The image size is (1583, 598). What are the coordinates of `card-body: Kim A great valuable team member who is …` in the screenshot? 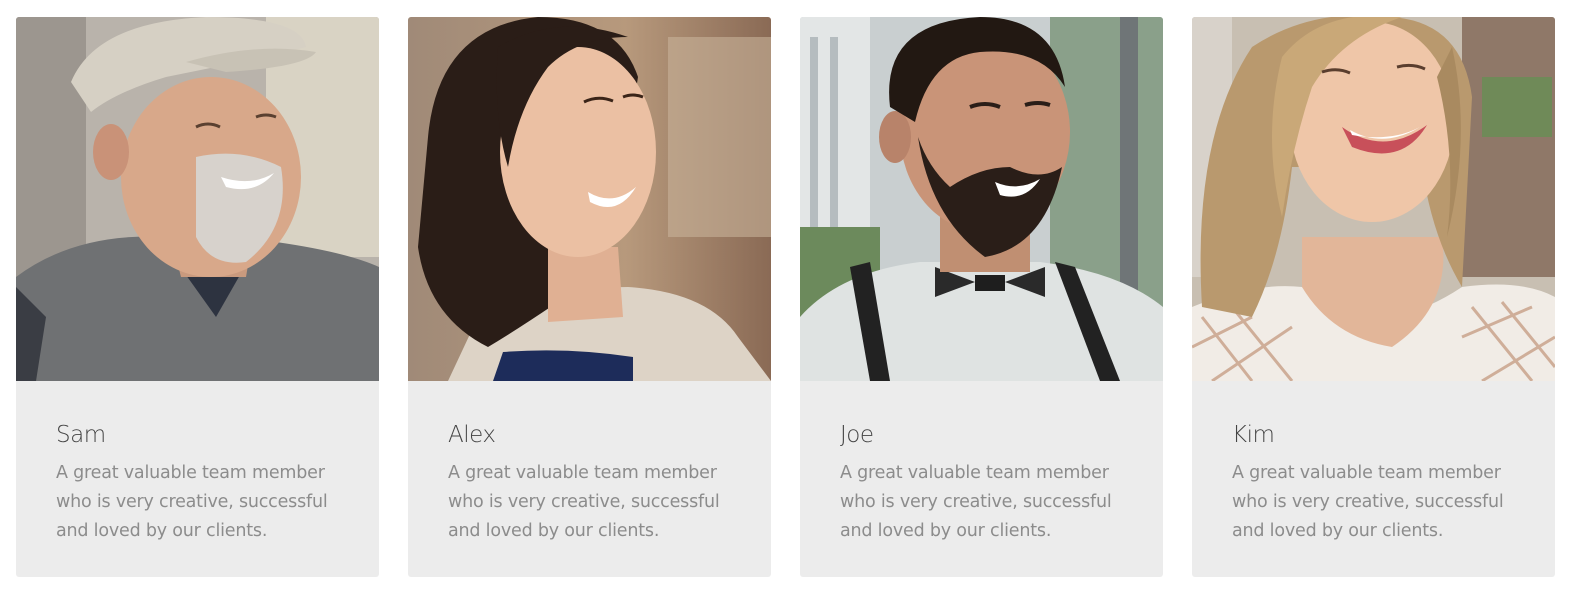 It's located at (1373, 463).